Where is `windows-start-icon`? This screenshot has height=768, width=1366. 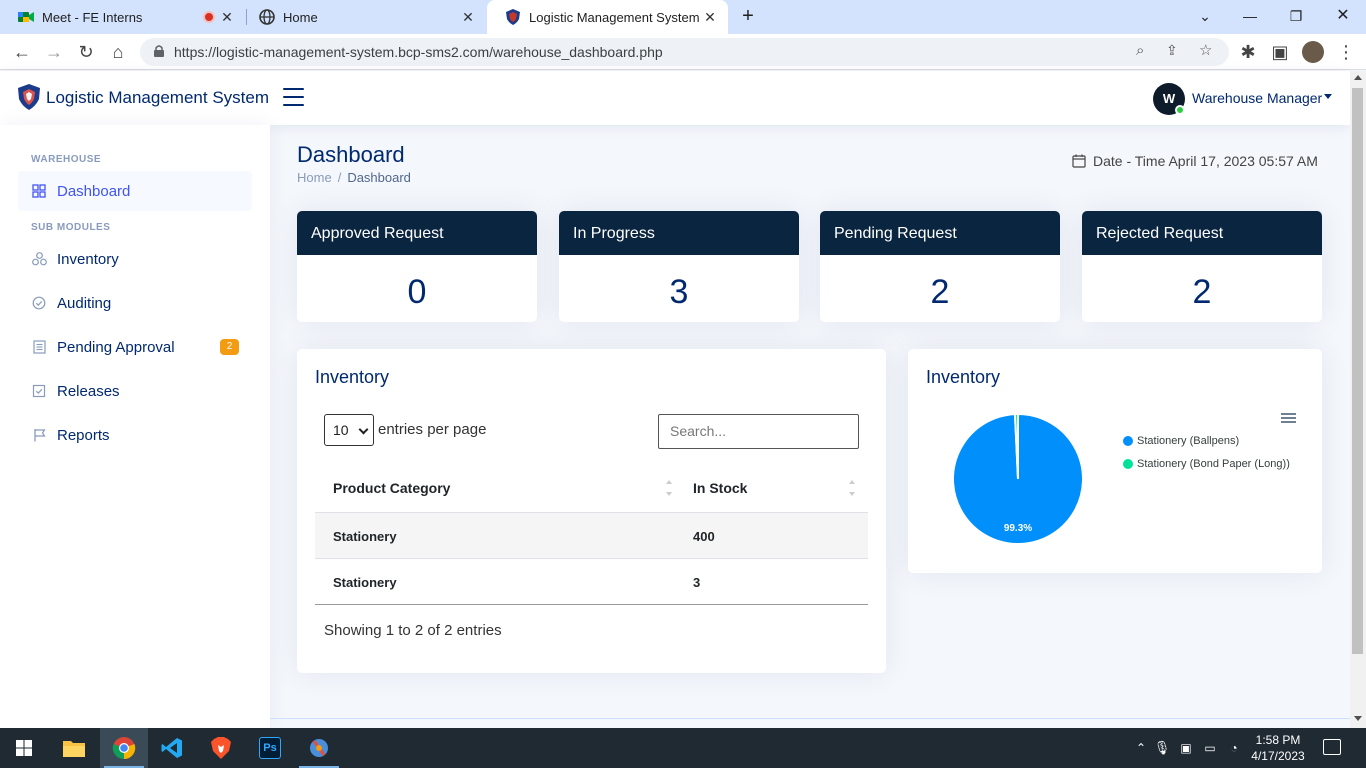
windows-start-icon is located at coordinates (24, 748).